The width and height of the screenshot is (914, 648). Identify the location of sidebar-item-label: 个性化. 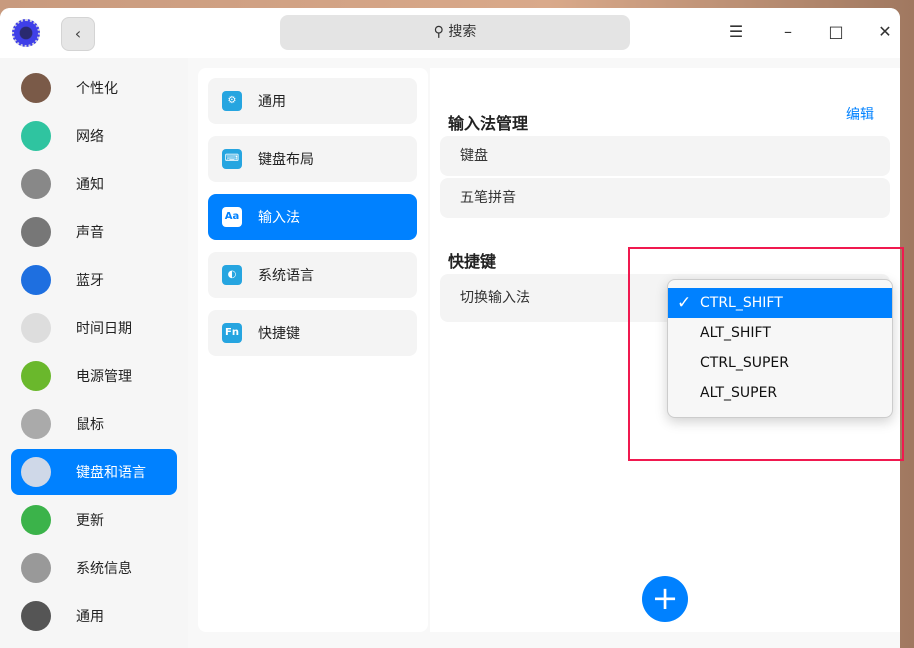
(97, 89).